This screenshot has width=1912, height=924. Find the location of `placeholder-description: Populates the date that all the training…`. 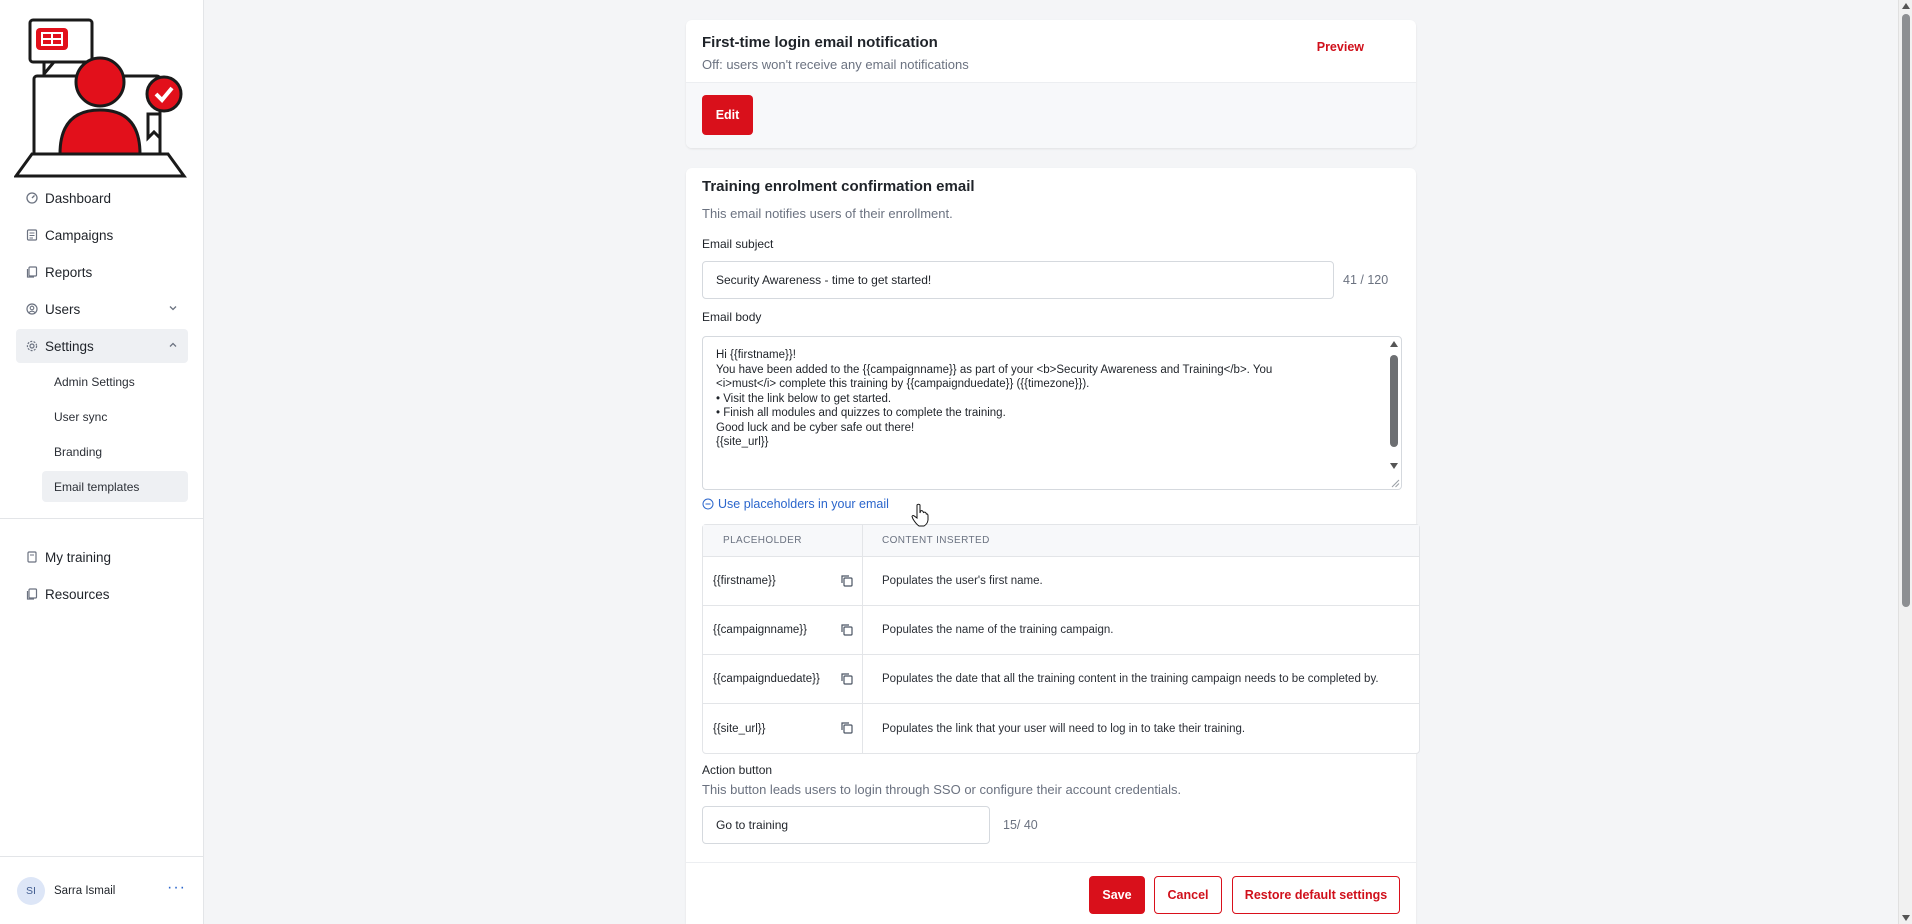

placeholder-description: Populates the date that all the training… is located at coordinates (1130, 679).